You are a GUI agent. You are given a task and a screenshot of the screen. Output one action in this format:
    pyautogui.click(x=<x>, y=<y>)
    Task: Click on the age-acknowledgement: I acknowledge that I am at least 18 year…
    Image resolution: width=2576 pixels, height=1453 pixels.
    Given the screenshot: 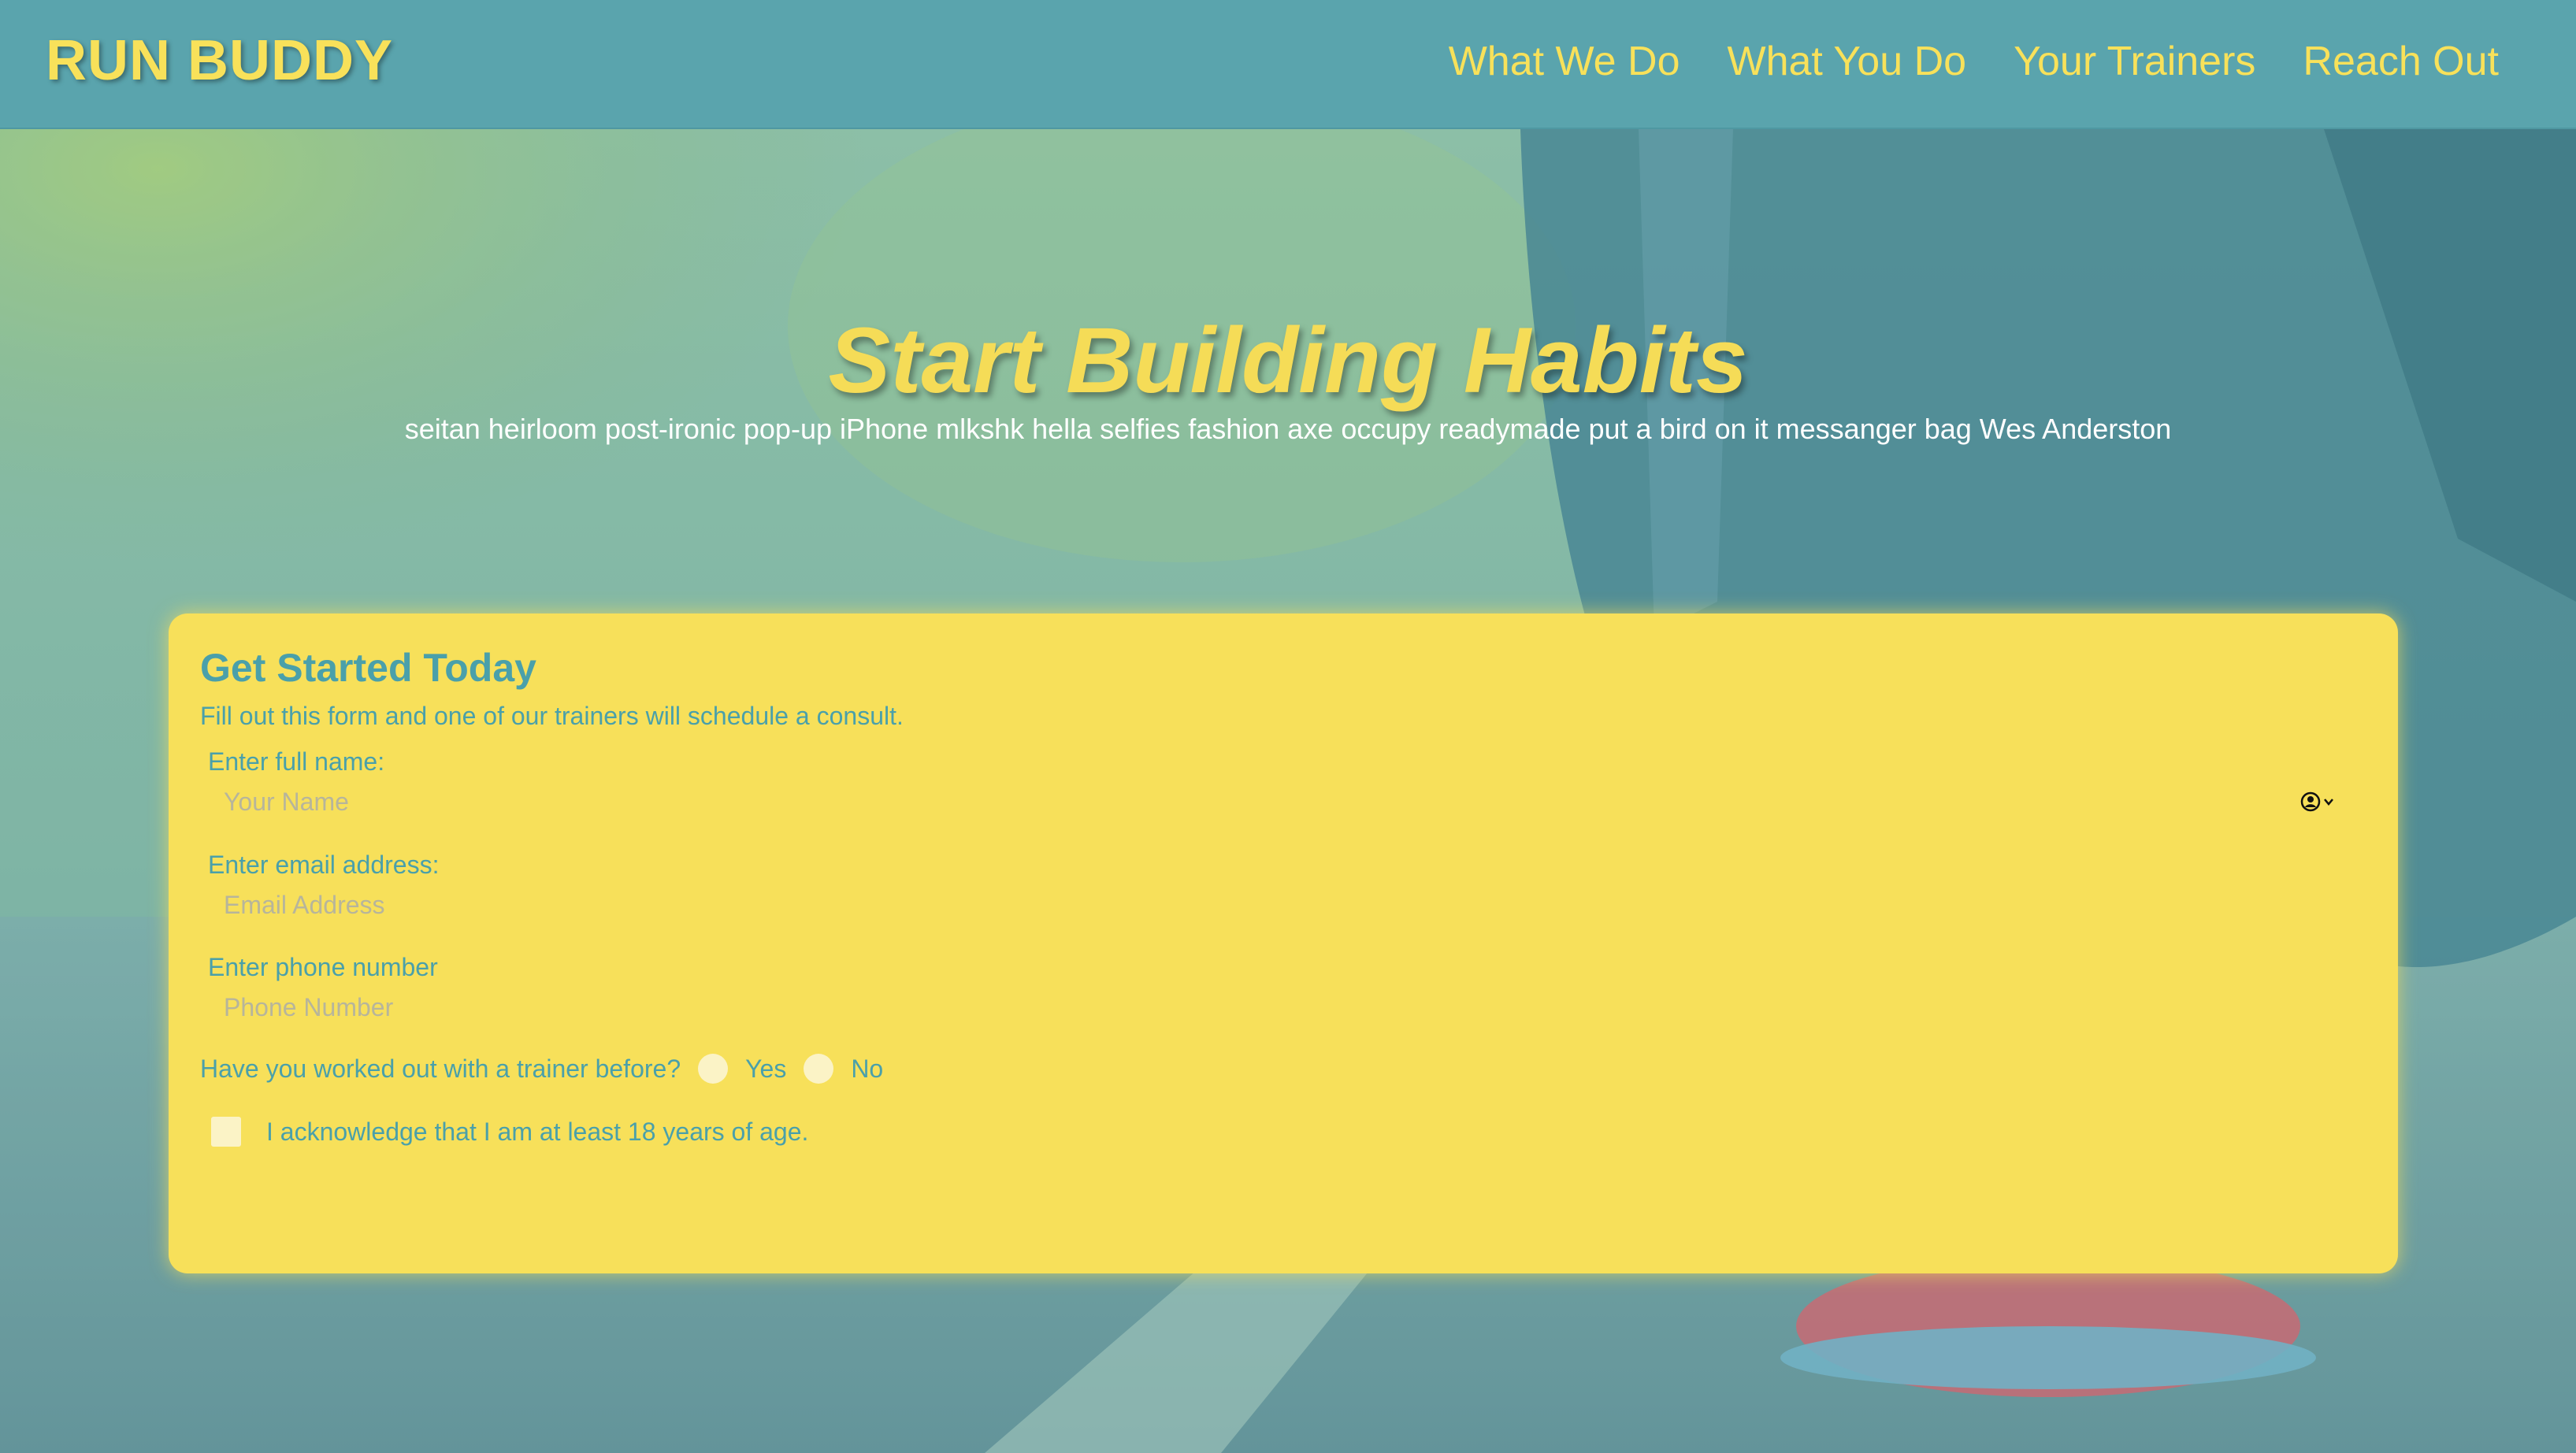 What is the action you would take?
    pyautogui.click(x=509, y=1132)
    